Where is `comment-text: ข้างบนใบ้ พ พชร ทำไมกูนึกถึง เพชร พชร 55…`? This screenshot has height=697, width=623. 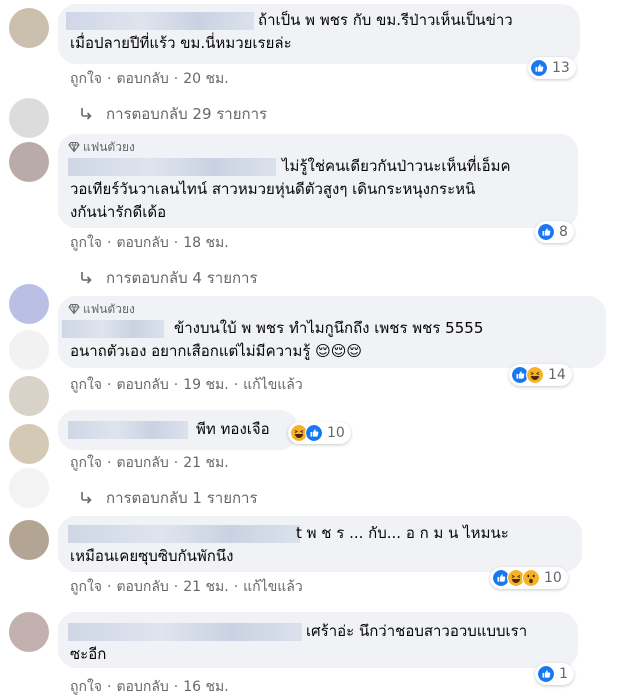
comment-text: ข้างบนใบ้ พ พชร ทำไมกูนึกถึง เพชร พชร 55… is located at coordinates (329, 328).